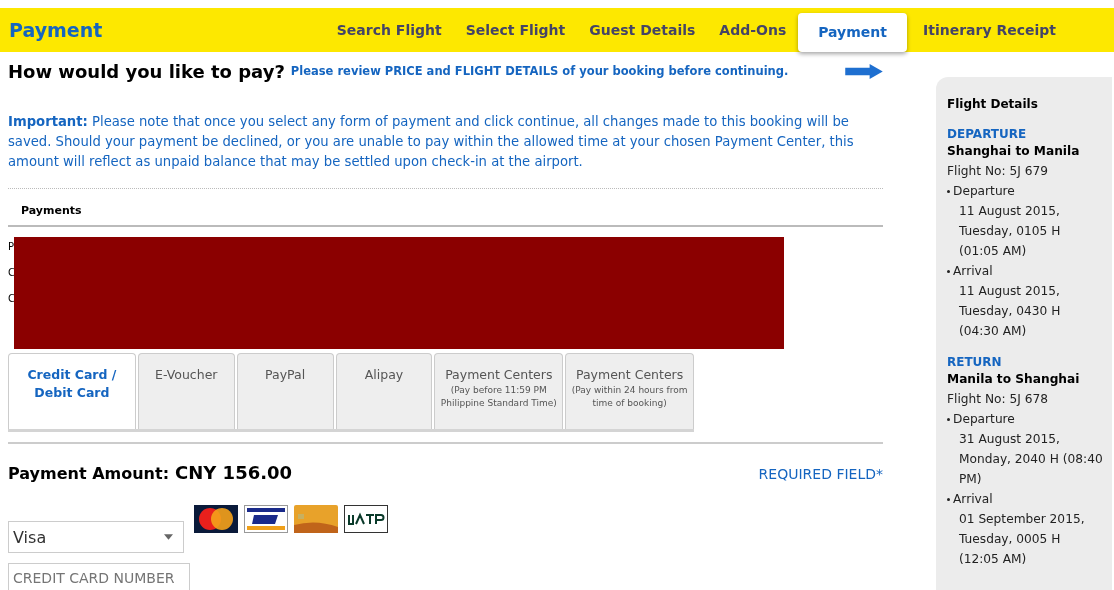  Describe the element at coordinates (970, 479) in the screenshot. I see `event-time: PM)` at that location.